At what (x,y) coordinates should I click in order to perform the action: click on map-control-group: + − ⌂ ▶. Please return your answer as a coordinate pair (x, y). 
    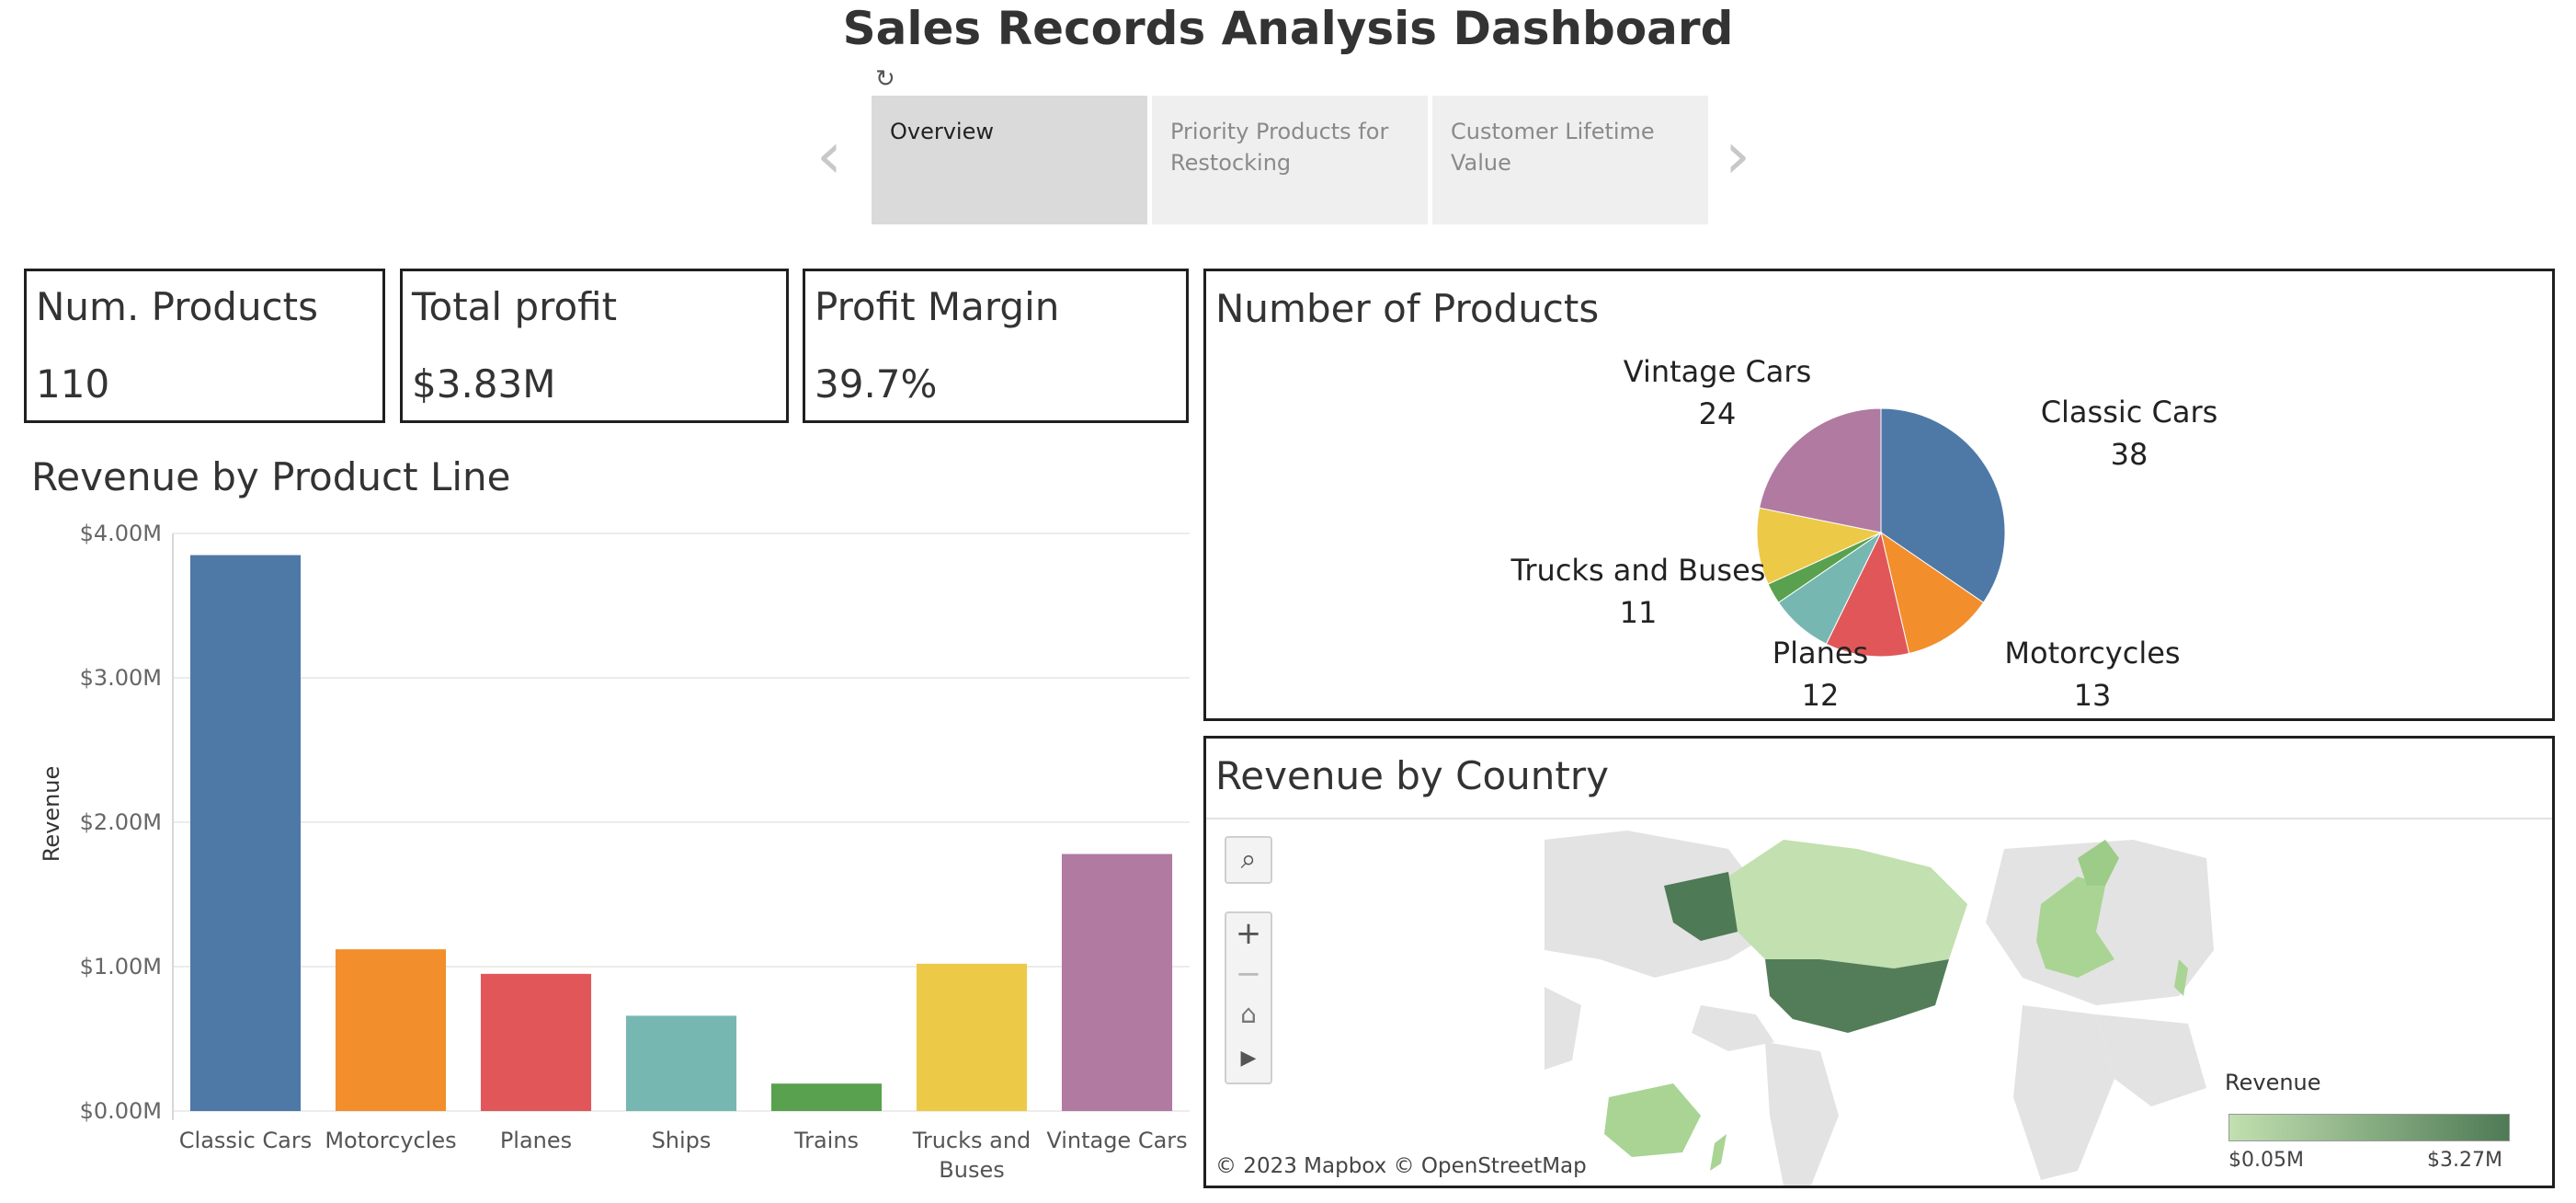
    Looking at the image, I should click on (1248, 997).